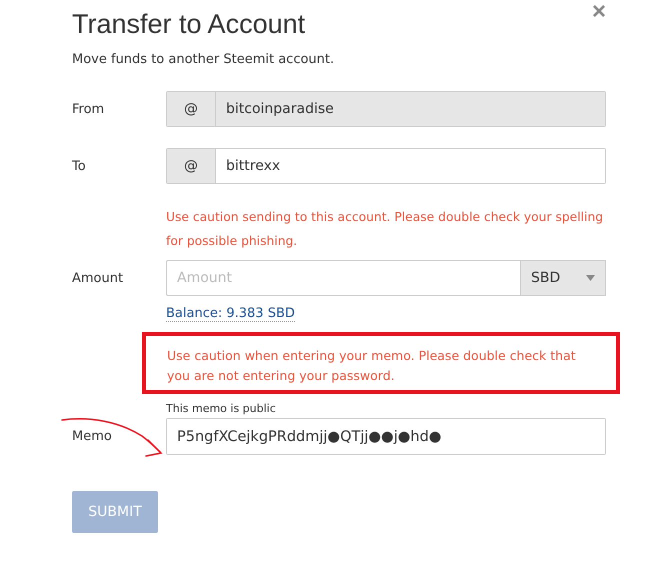 Image resolution: width=668 pixels, height=568 pixels. Describe the element at coordinates (92, 436) in the screenshot. I see `field-label: Memo` at that location.